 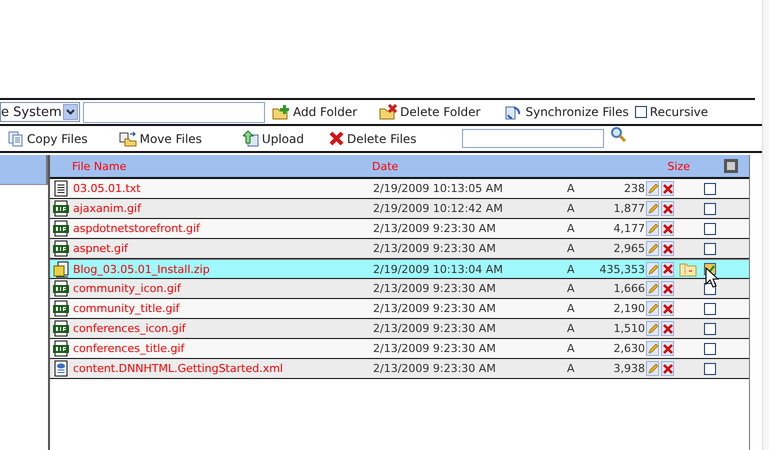 What do you see at coordinates (399, 229) in the screenshot?
I see `file-row: aspdotnetstorefront.gif 2/13/2009 9:23:30 AM A 4,177` at bounding box center [399, 229].